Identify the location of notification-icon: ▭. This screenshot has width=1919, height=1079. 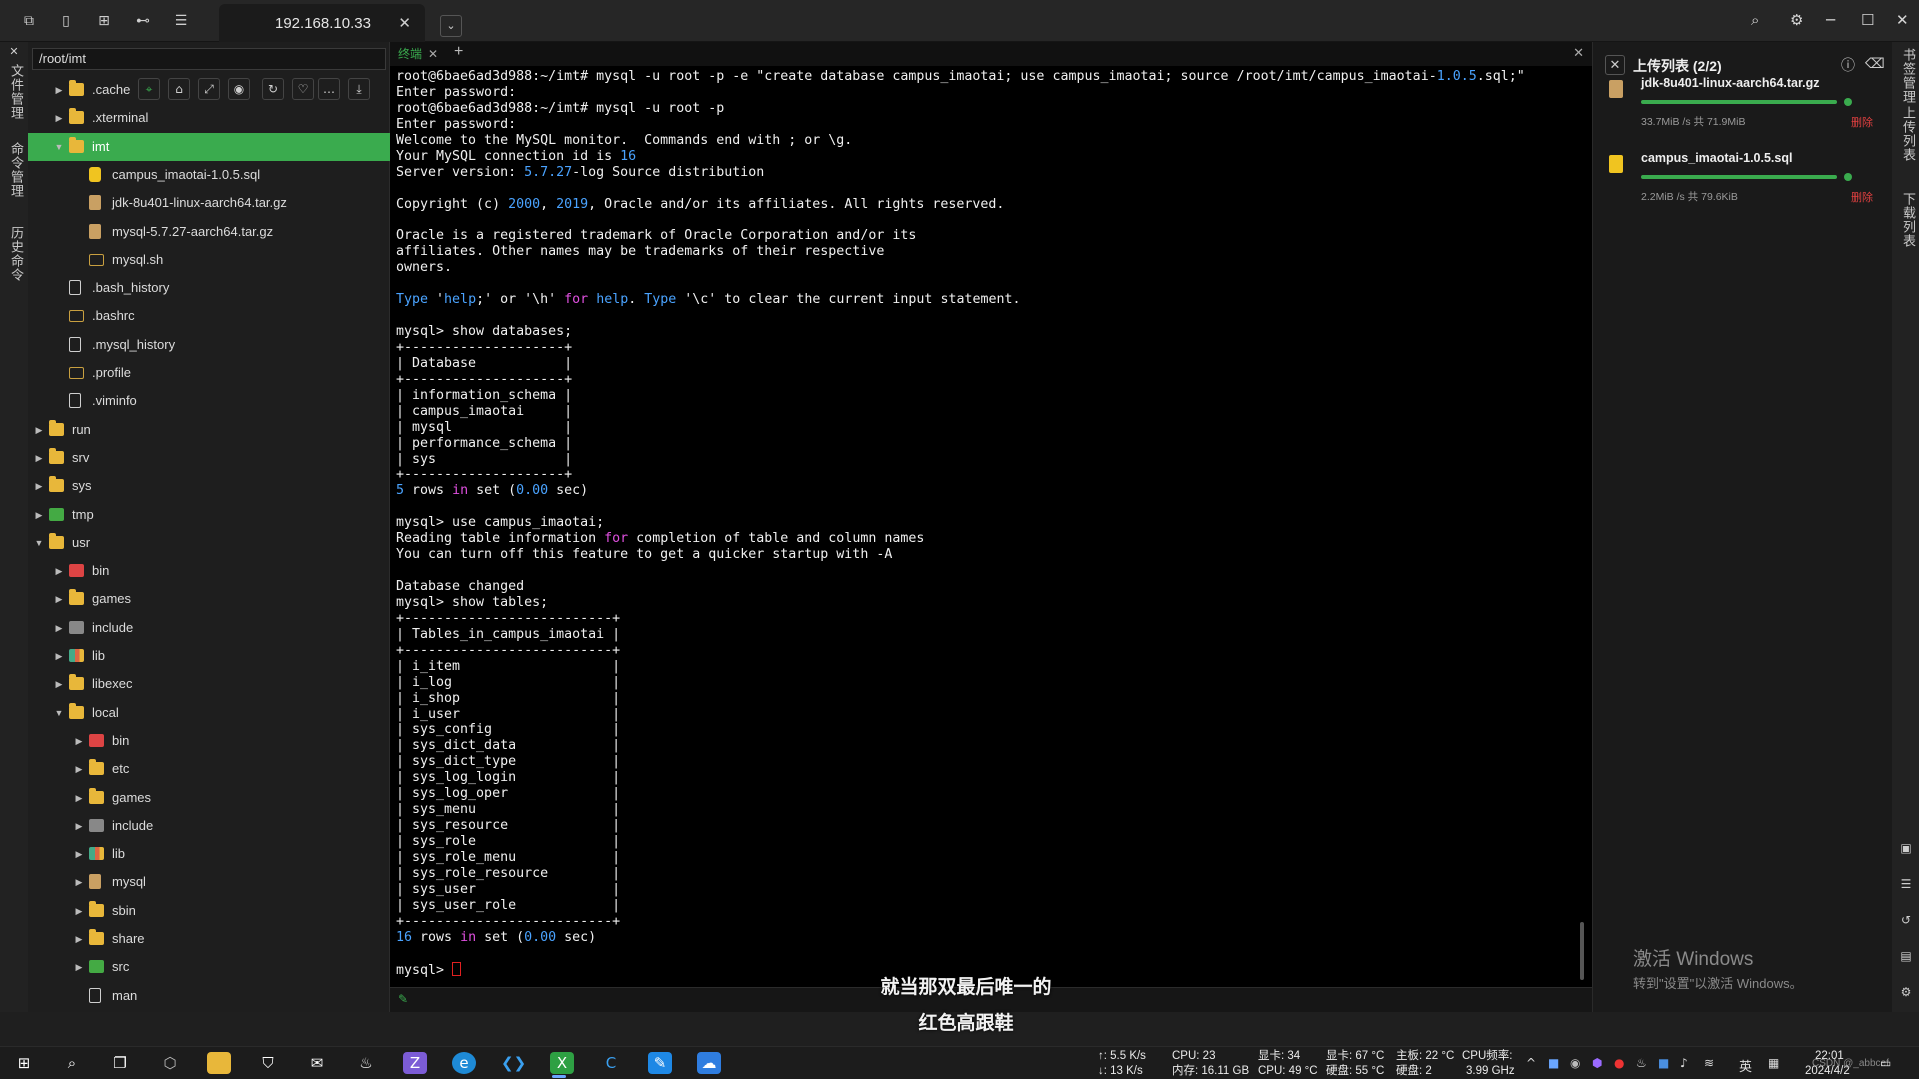
(1885, 1063).